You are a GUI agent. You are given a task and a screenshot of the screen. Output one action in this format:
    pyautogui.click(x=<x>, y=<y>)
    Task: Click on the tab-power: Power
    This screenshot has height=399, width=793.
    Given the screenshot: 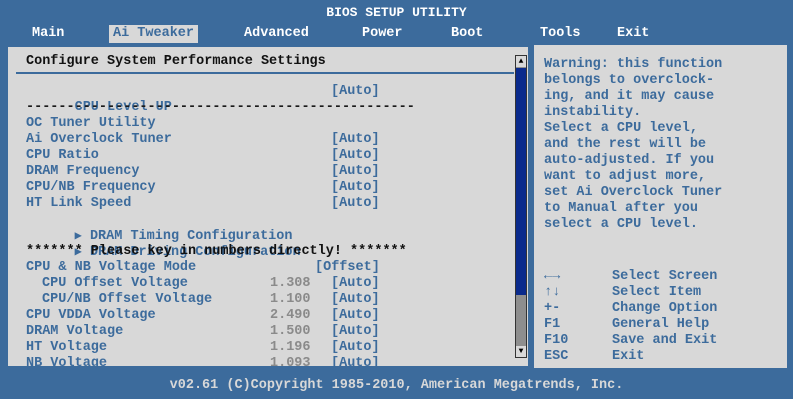 What is the action you would take?
    pyautogui.click(x=382, y=34)
    